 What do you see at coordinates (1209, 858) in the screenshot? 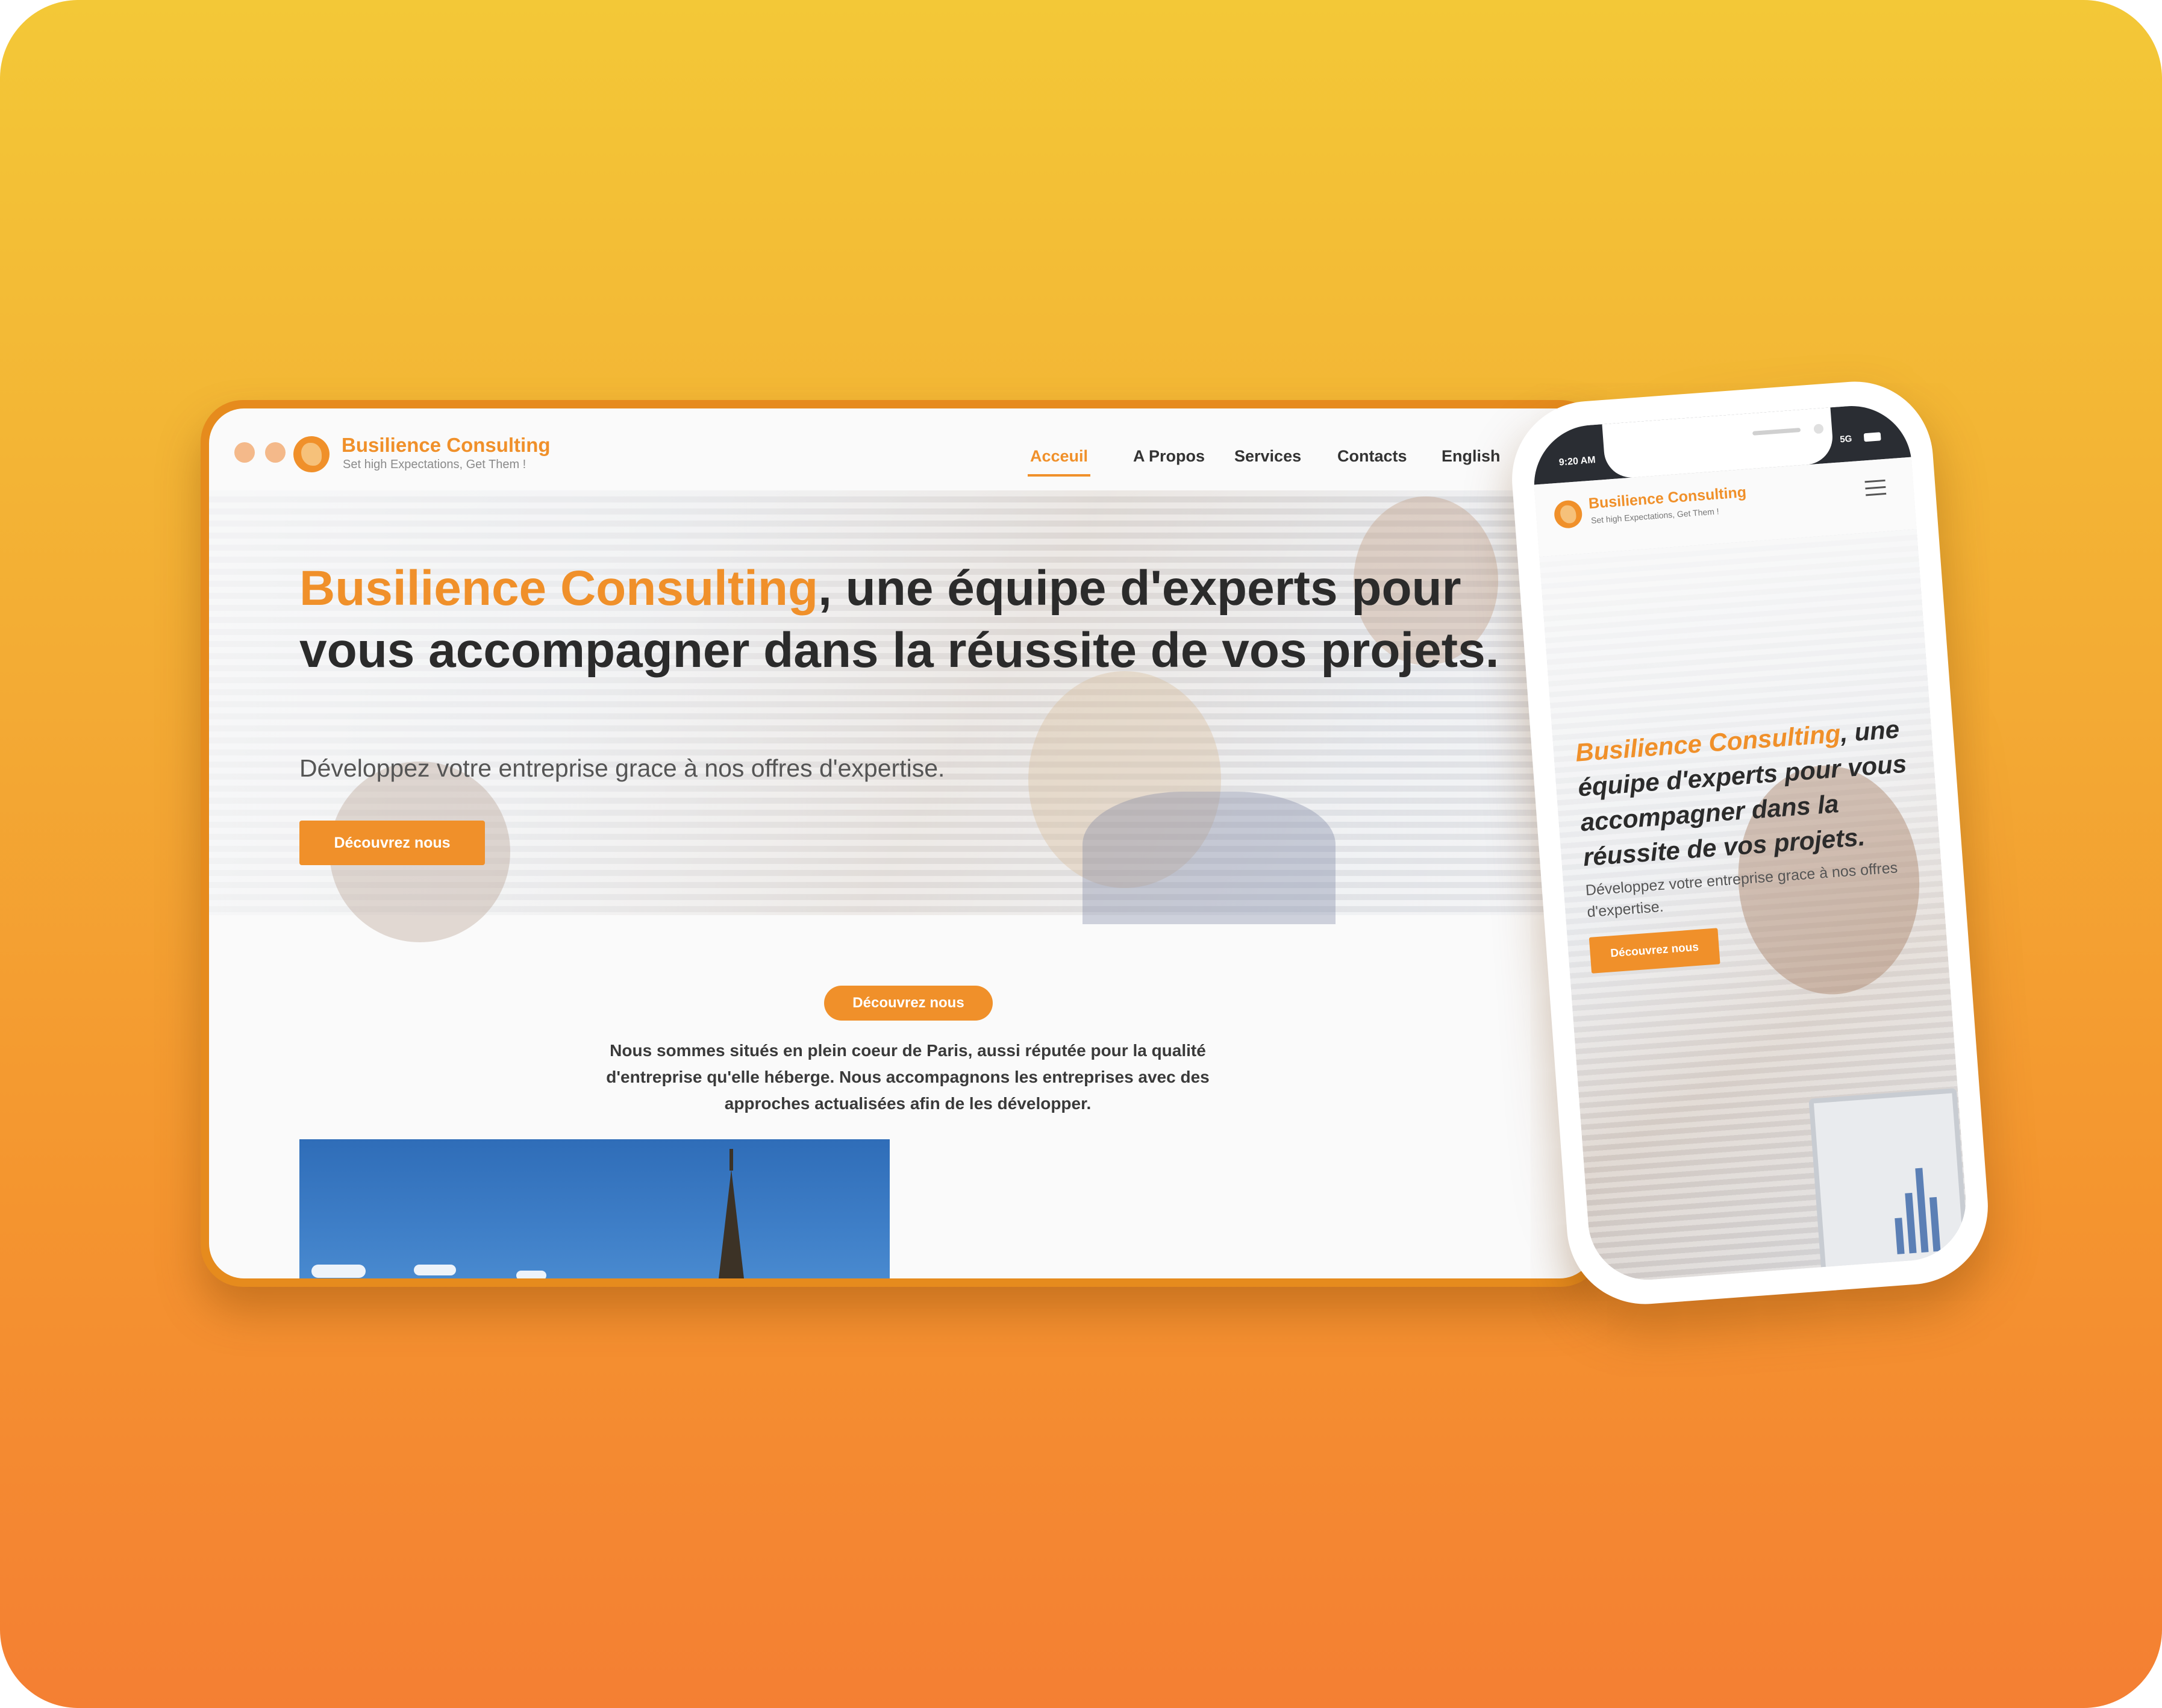
I see `hero-photo-detail` at bounding box center [1209, 858].